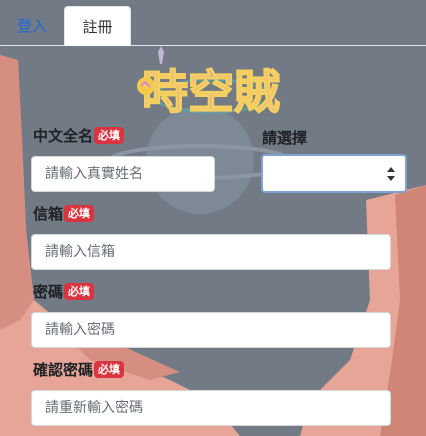 This screenshot has width=426, height=436. What do you see at coordinates (63, 370) in the screenshot?
I see `confirm-password-label-text: 確認密碼` at bounding box center [63, 370].